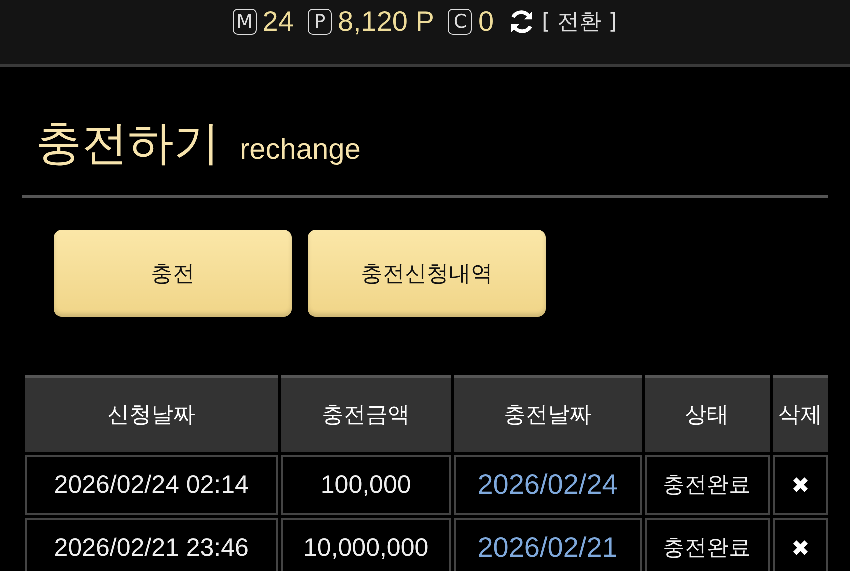 Image resolution: width=850 pixels, height=571 pixels. I want to click on balance-value: 0, so click(486, 22).